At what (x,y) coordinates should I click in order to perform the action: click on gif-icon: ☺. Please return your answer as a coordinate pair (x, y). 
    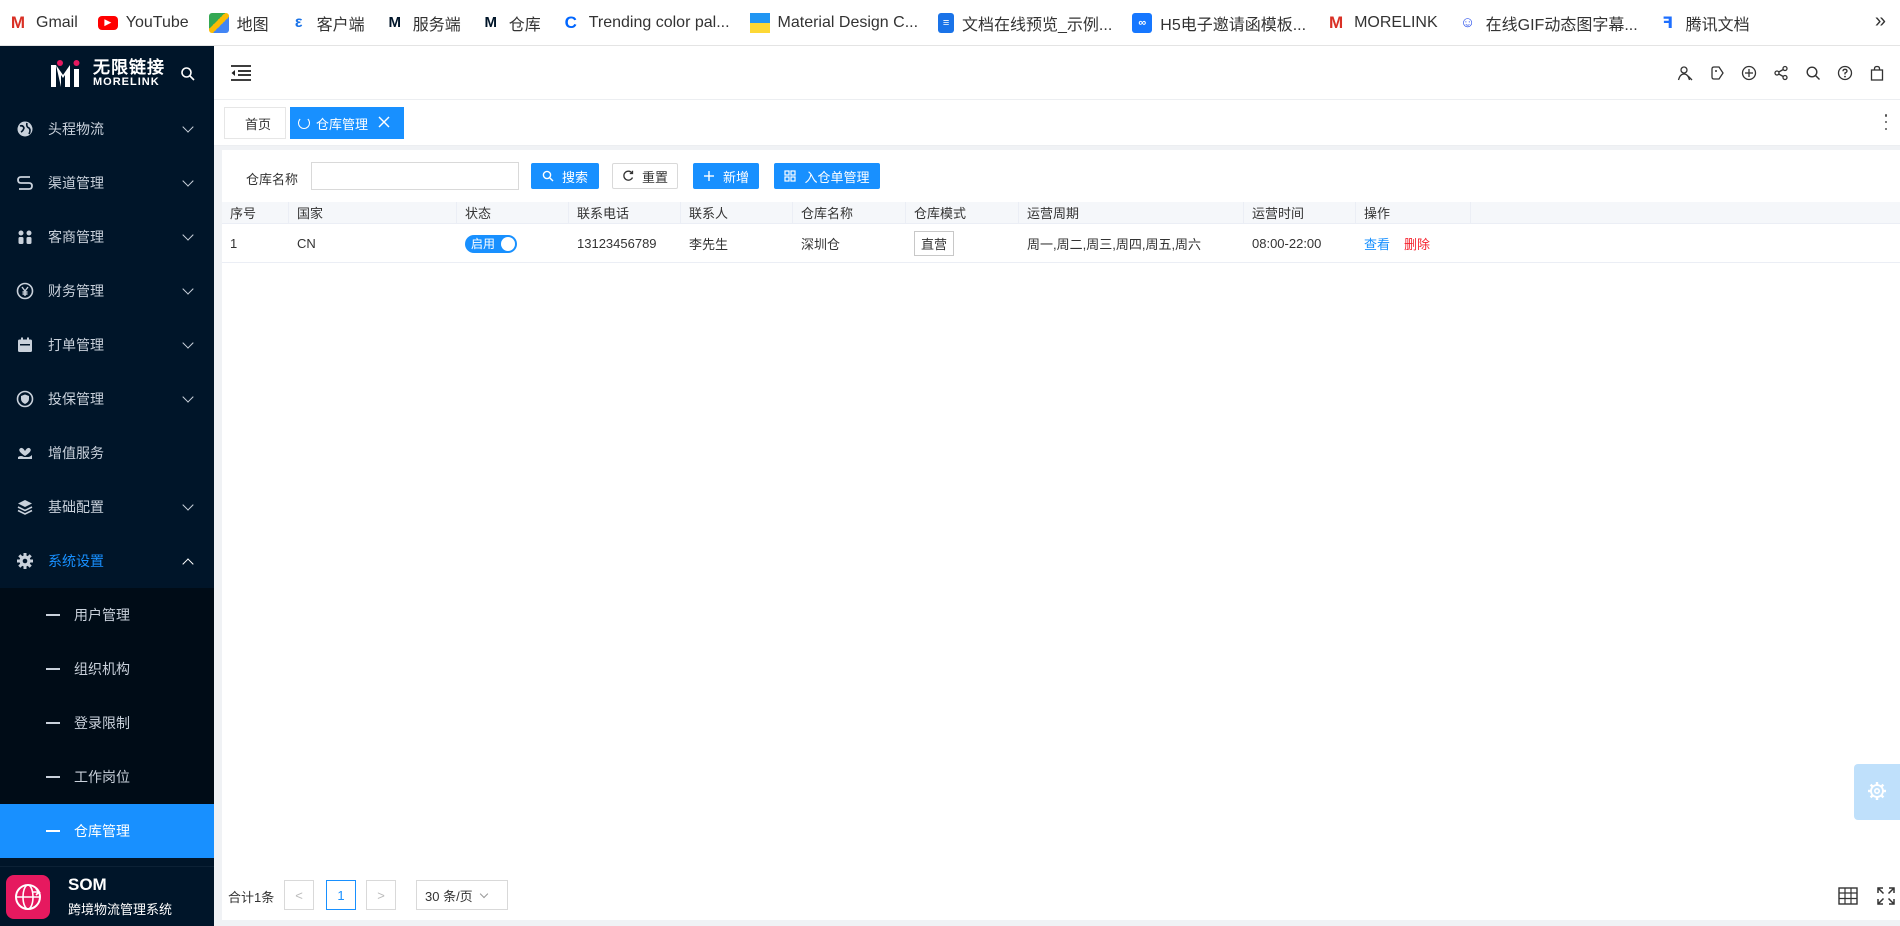
    Looking at the image, I should click on (1467, 22).